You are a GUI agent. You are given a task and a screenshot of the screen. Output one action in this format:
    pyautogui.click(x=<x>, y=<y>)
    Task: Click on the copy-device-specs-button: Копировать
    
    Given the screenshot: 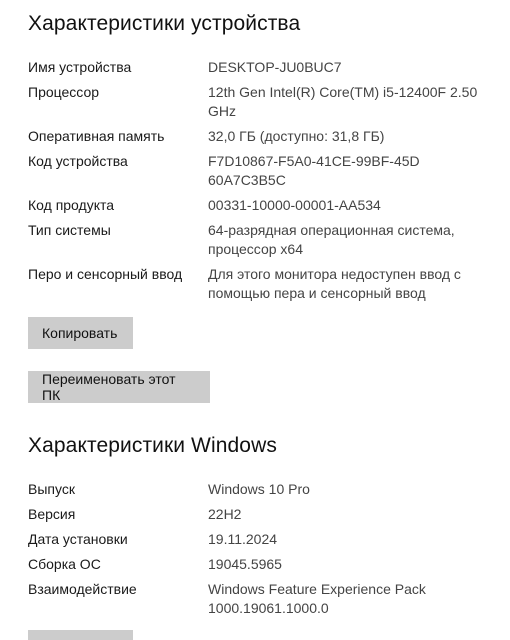 What is the action you would take?
    pyautogui.click(x=80, y=333)
    